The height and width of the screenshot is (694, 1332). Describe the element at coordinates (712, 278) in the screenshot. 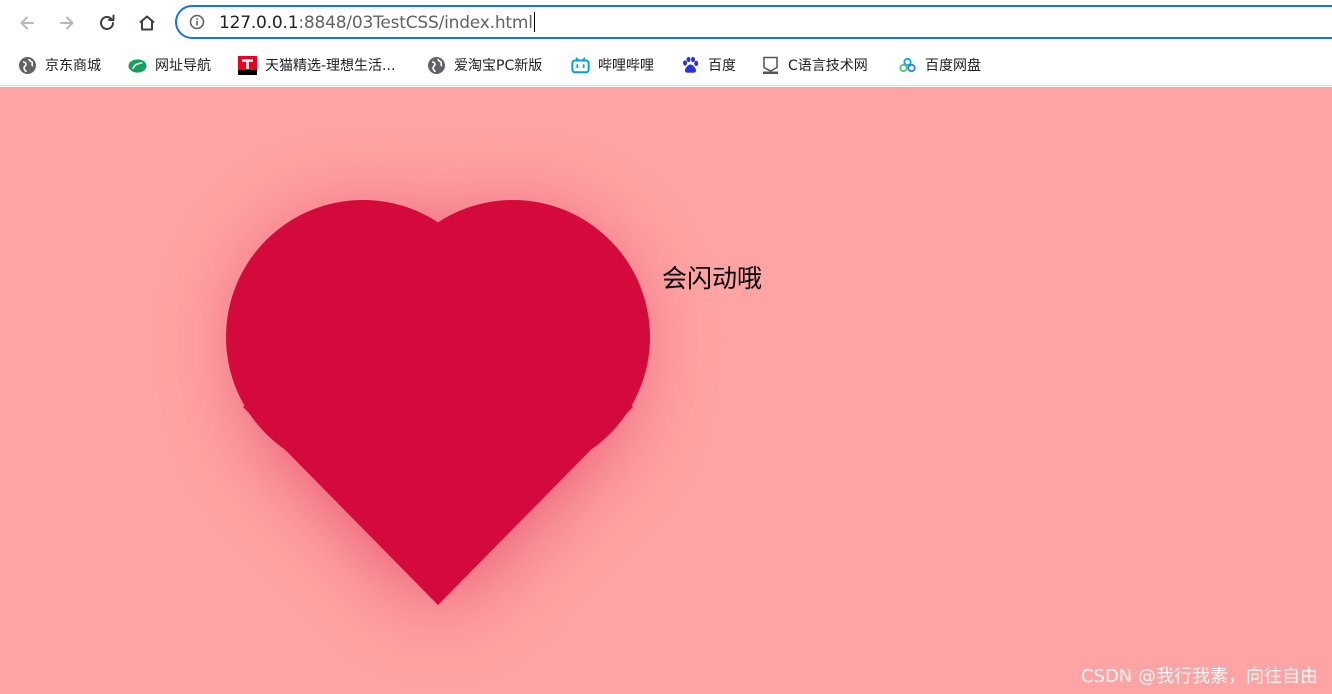

I see `flash-text: 会闪动哦` at that location.